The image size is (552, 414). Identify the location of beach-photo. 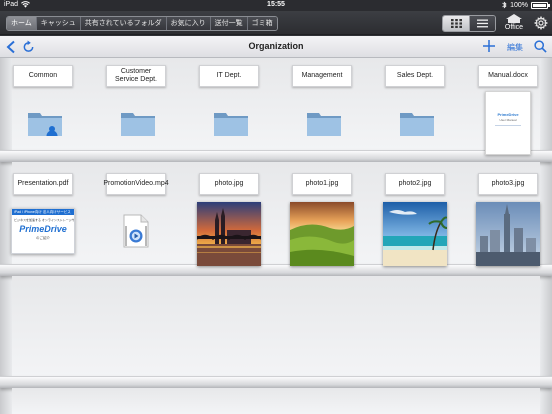
(415, 234).